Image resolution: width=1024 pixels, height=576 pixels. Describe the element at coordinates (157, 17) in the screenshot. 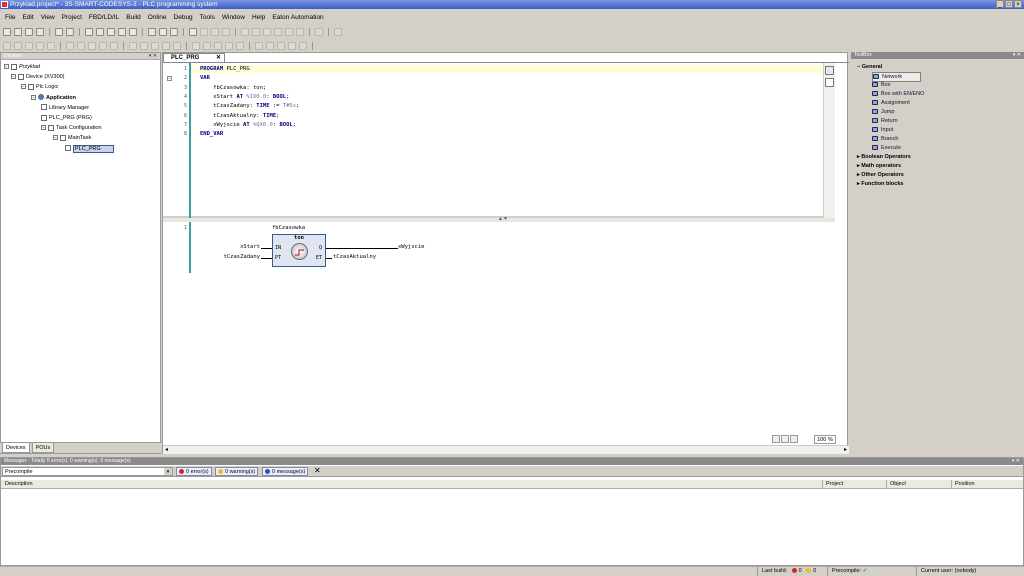

I see `menu-online: Online` at that location.